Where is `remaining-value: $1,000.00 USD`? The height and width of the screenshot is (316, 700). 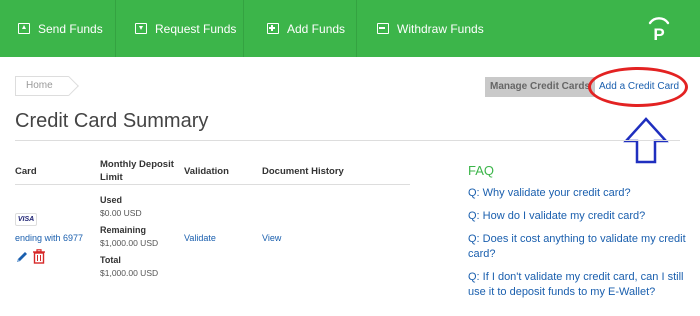 remaining-value: $1,000.00 USD is located at coordinates (129, 243).